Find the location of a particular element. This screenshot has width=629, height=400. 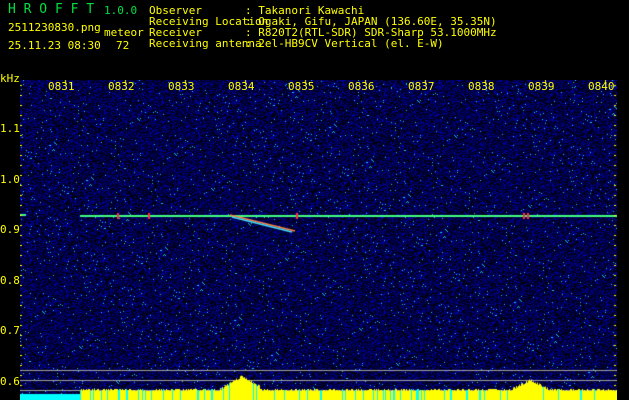

file-datetime: 25.11.23 08:30 is located at coordinates (54, 45).